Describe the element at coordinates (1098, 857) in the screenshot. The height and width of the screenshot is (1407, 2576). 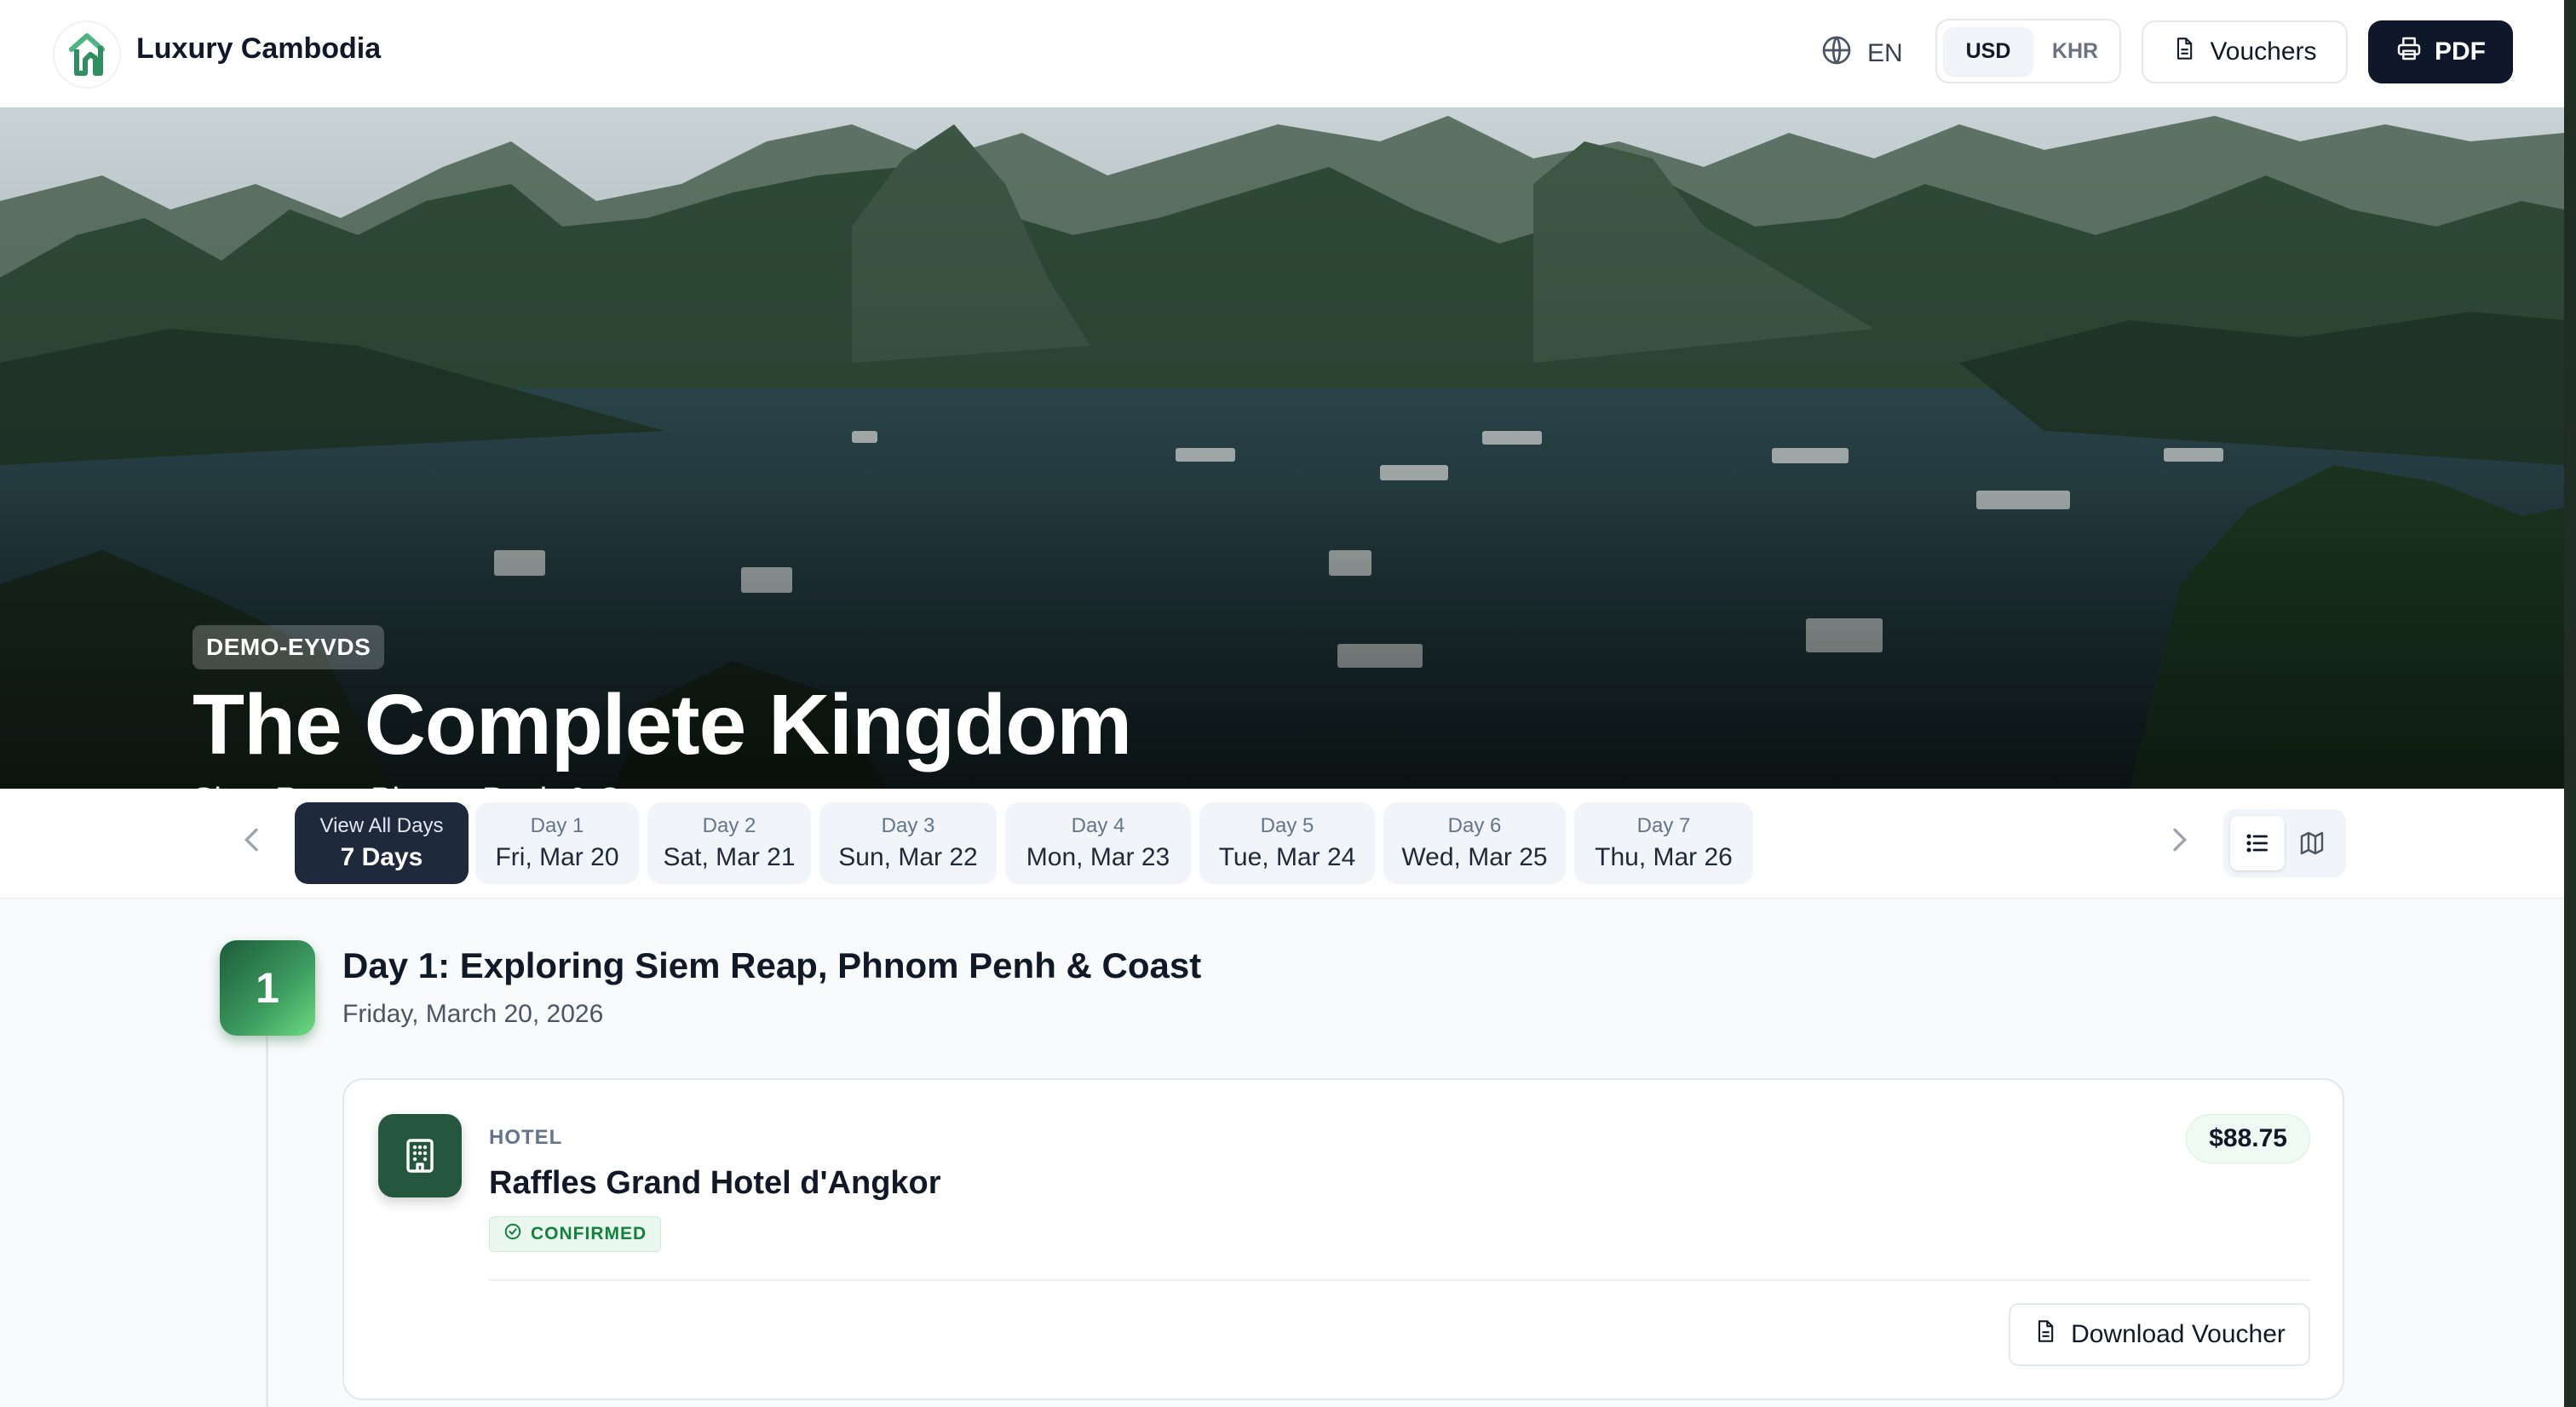
I see `day-tab-date: Mon, Mar 23` at that location.